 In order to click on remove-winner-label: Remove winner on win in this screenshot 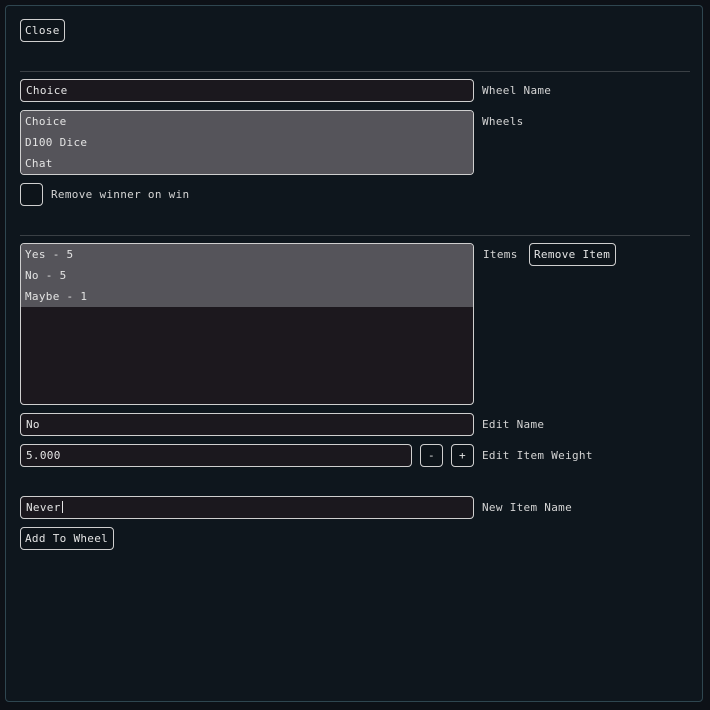, I will do `click(120, 194)`.